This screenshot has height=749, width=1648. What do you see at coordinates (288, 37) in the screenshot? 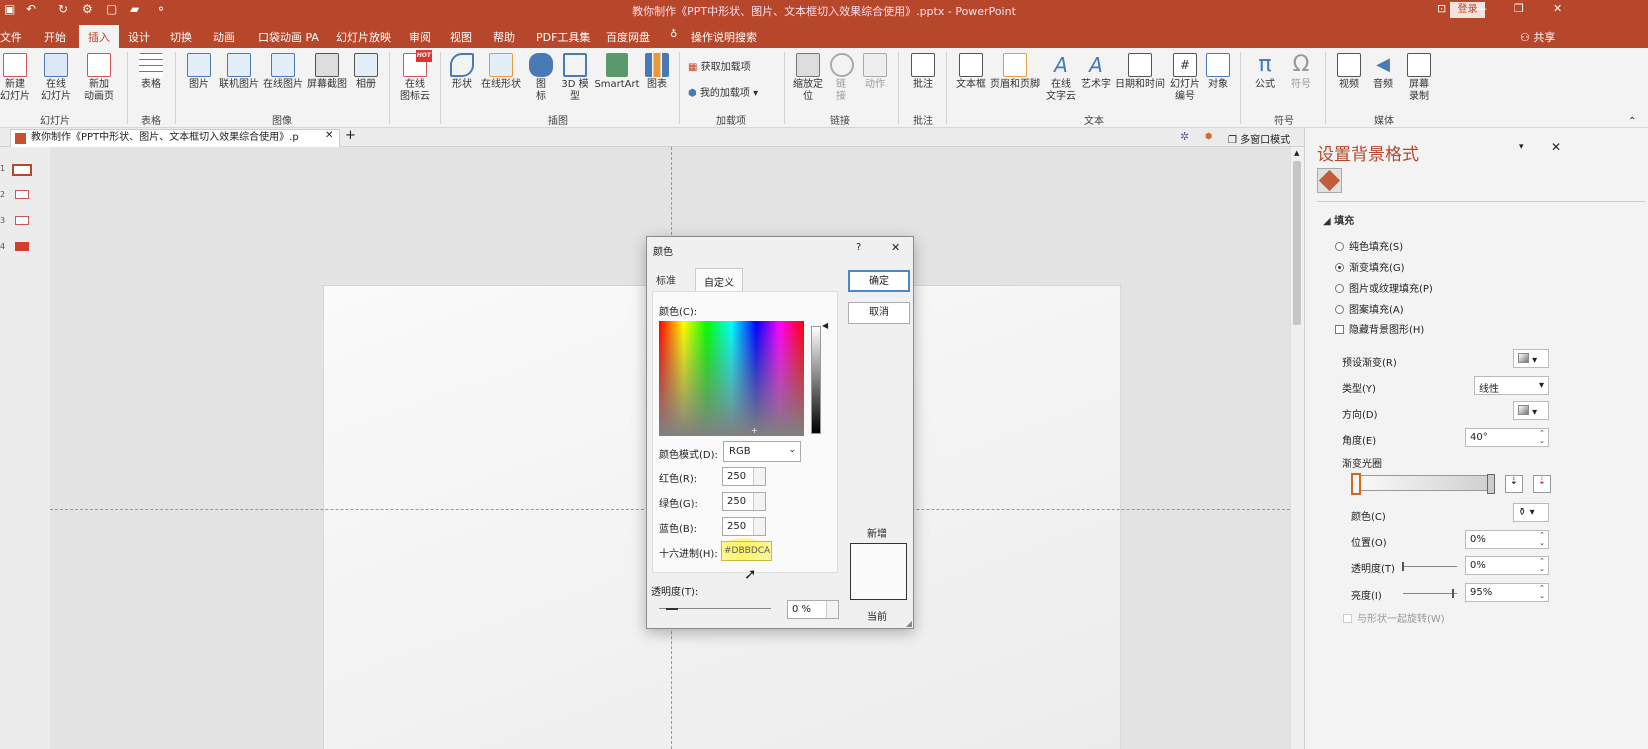
I see `tab-pocket-animation: 口袋动画 PA` at bounding box center [288, 37].